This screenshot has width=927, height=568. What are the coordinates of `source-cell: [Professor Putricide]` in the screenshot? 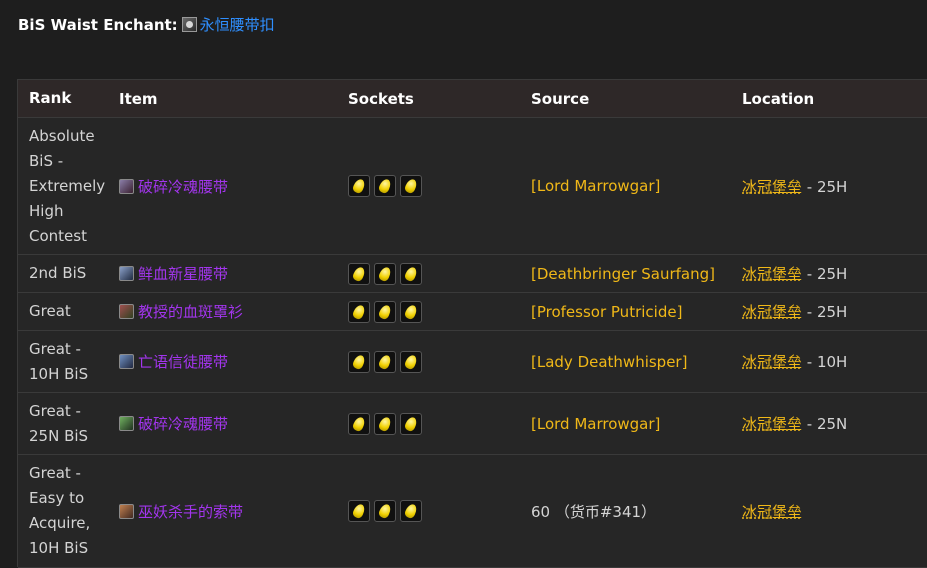 It's located at (636, 312).